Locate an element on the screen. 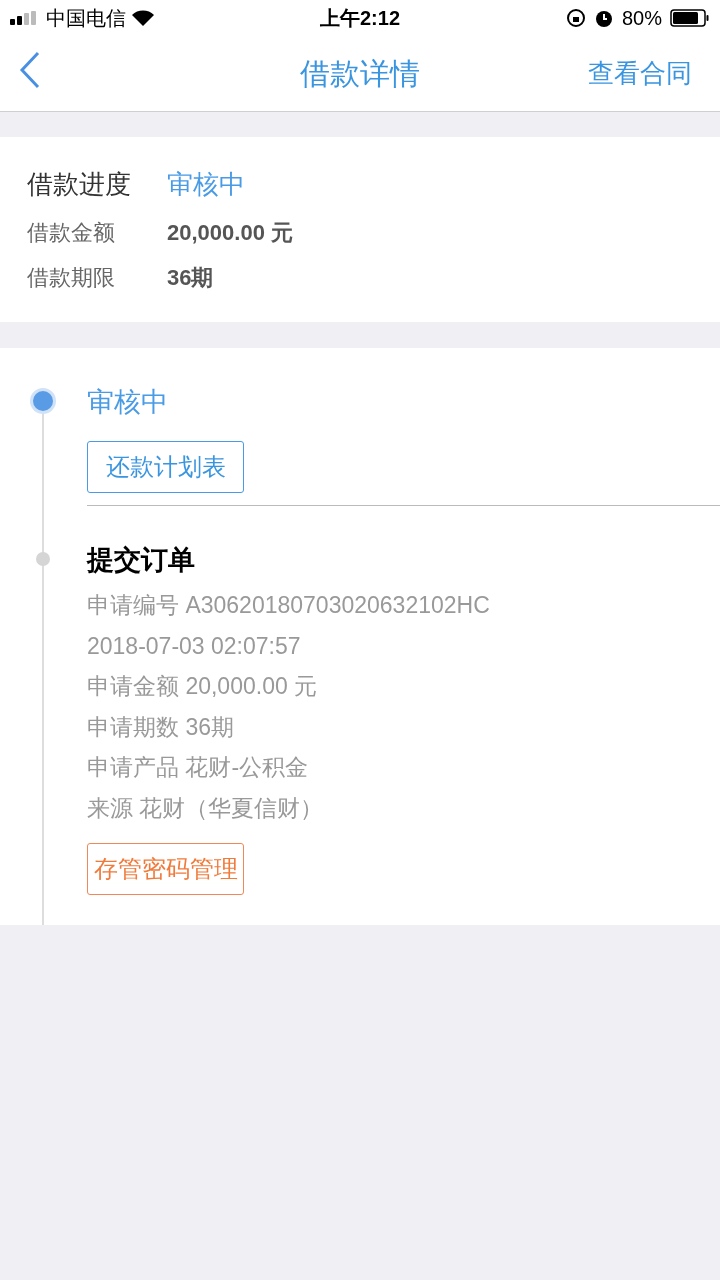  view-contract-link: 查看合同 is located at coordinates (640, 73).